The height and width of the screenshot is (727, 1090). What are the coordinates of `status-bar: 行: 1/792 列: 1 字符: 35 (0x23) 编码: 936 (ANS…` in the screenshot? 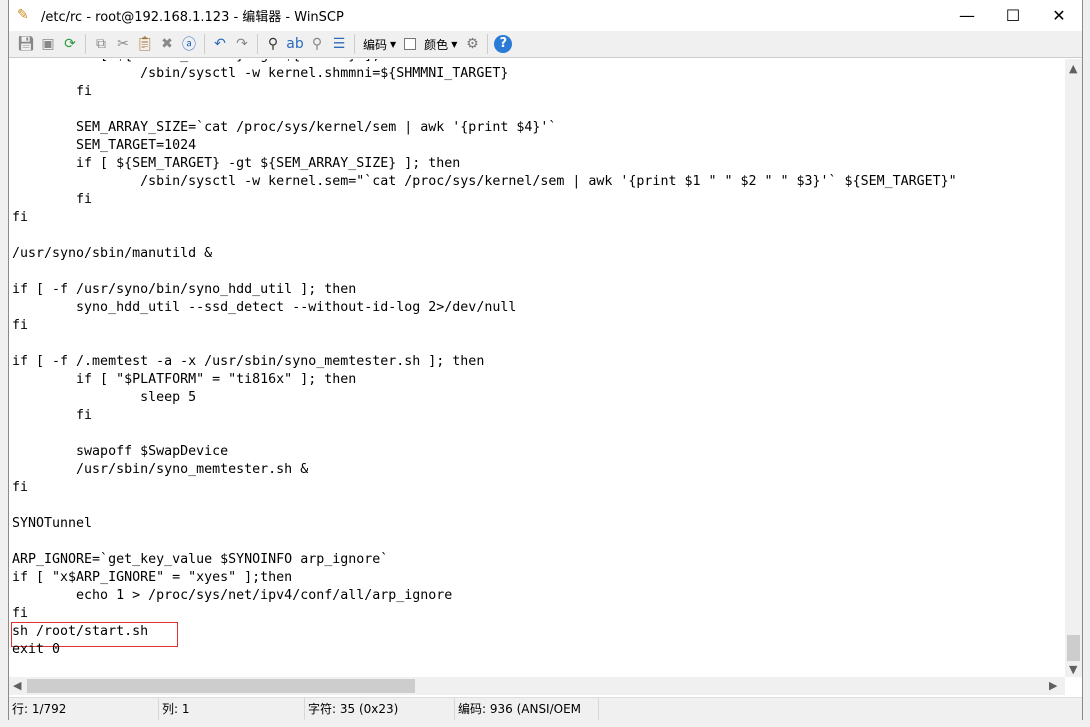 It's located at (545, 708).